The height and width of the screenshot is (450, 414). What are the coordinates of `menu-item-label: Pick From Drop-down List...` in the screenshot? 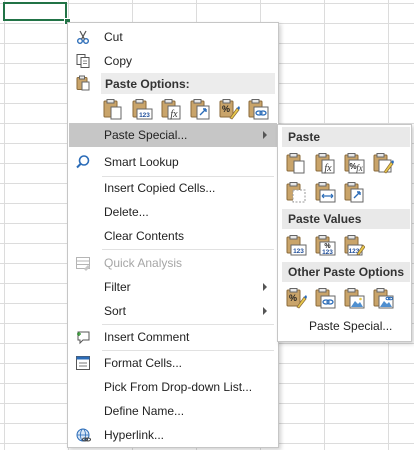 It's located at (178, 387).